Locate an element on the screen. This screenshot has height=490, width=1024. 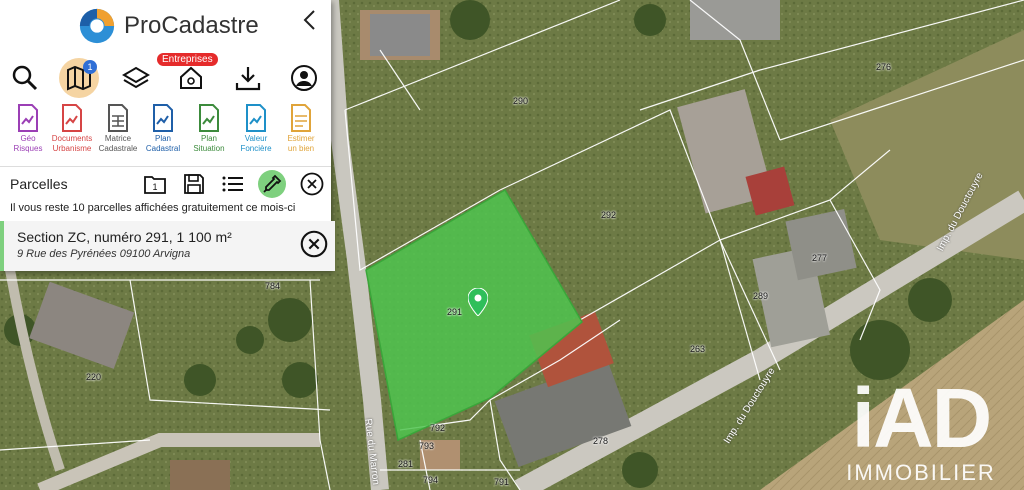
parcel-label: 794 is located at coordinates (431, 480).